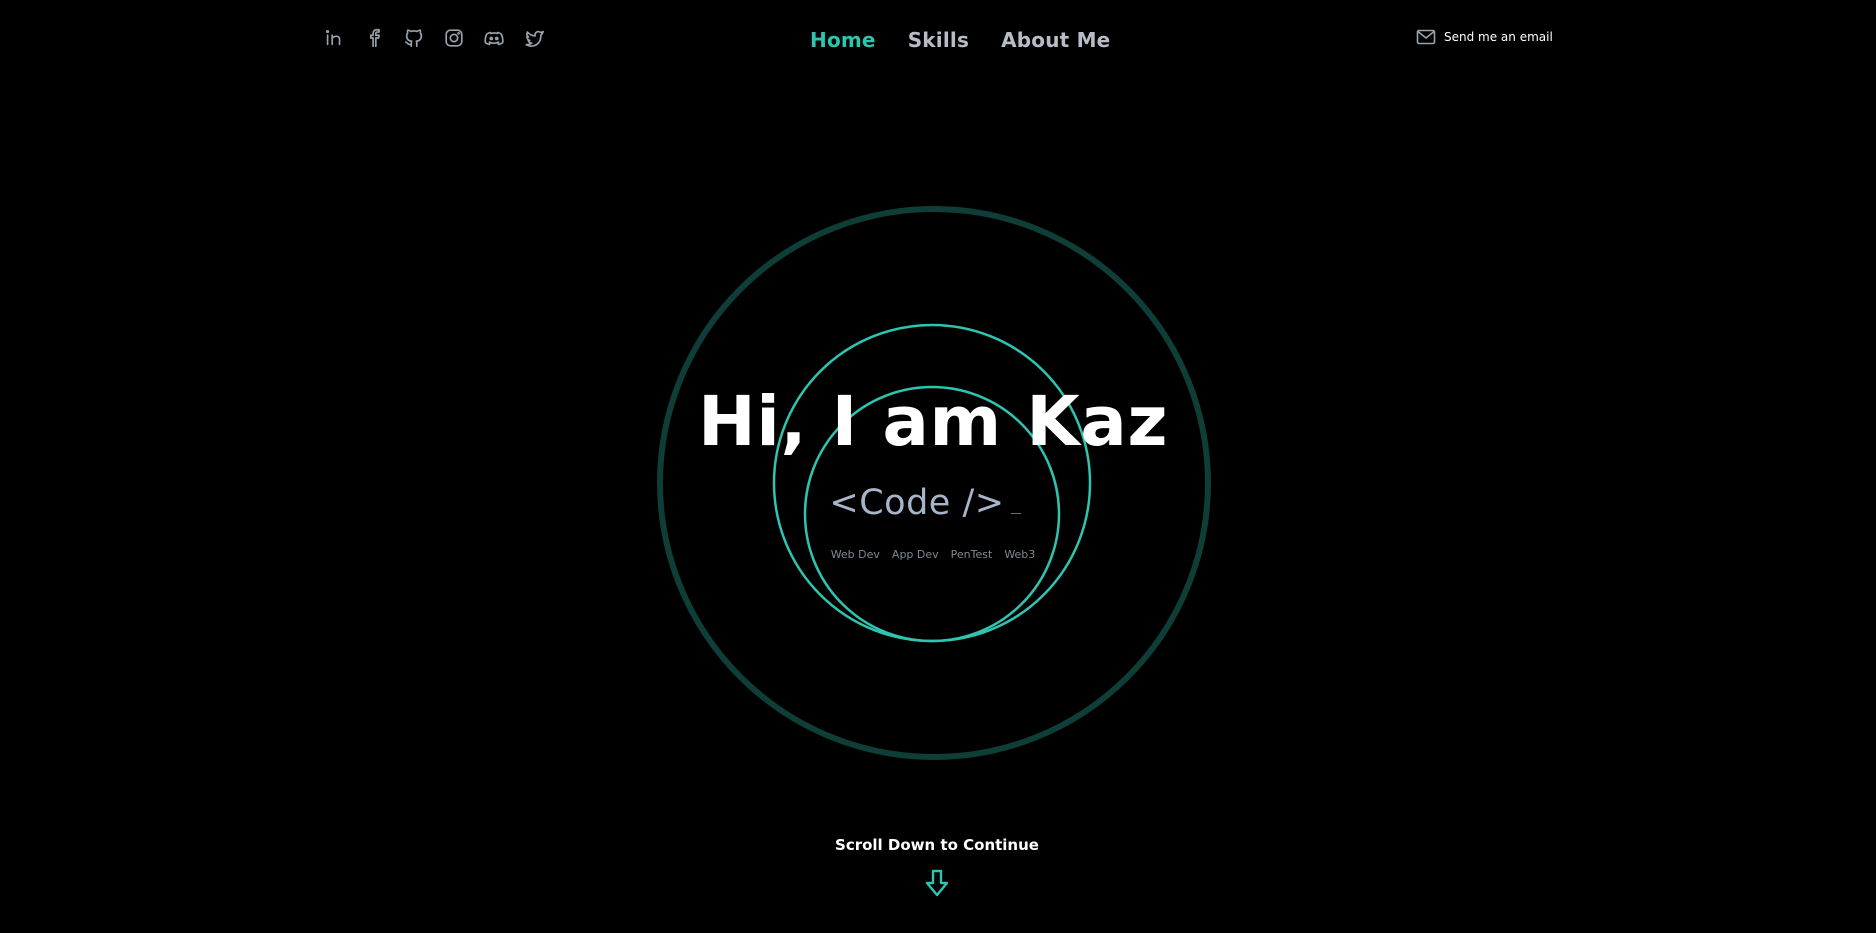  Describe the element at coordinates (374, 38) in the screenshot. I see `facebook-icon` at that location.